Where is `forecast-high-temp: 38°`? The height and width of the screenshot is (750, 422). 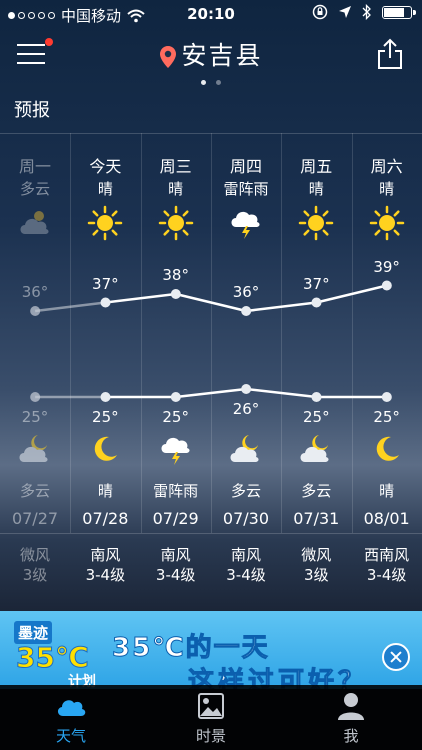
forecast-high-temp: 38° is located at coordinates (175, 275).